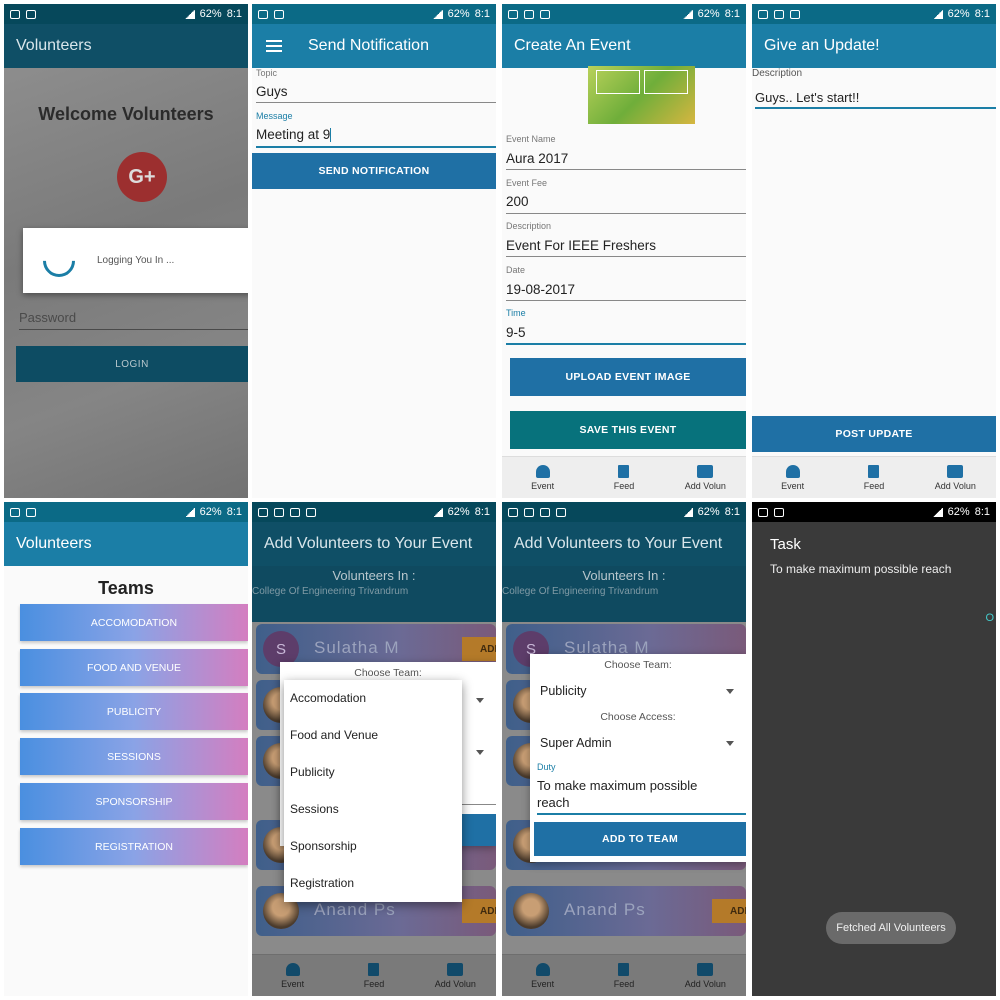 This screenshot has height=1000, width=1000. I want to click on team-registration-button: REGISTRATION, so click(134, 846).